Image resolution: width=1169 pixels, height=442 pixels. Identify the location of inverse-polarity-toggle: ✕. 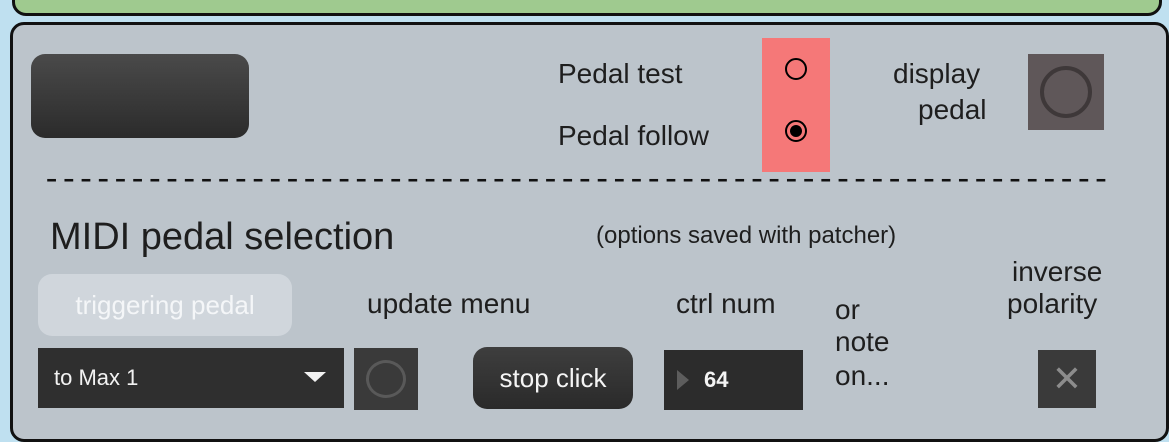
(1067, 379).